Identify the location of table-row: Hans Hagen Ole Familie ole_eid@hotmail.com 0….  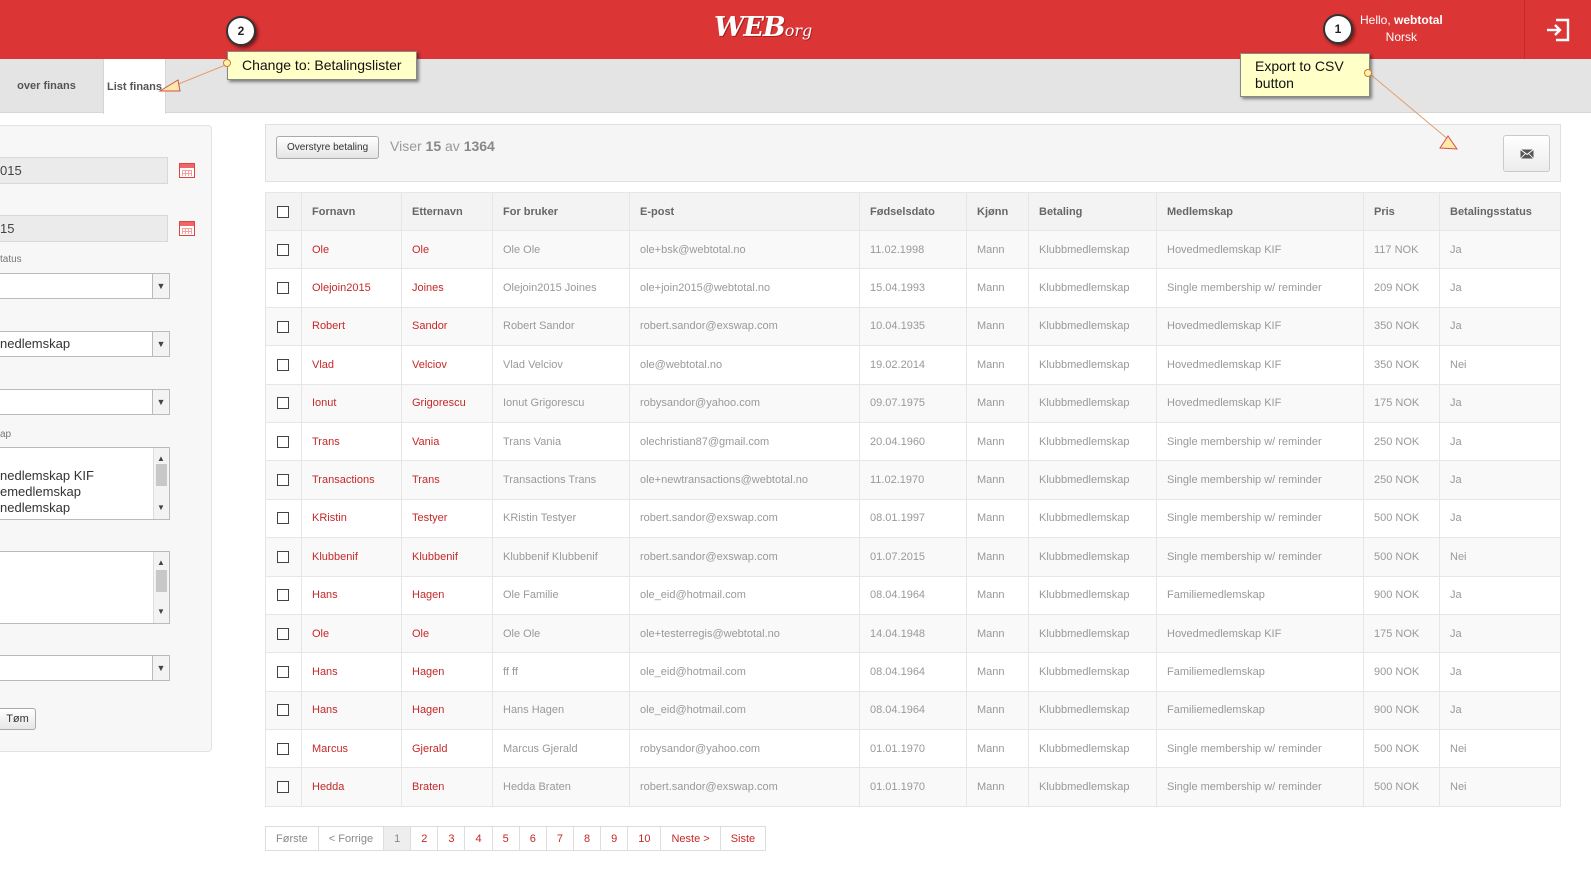
(913, 595).